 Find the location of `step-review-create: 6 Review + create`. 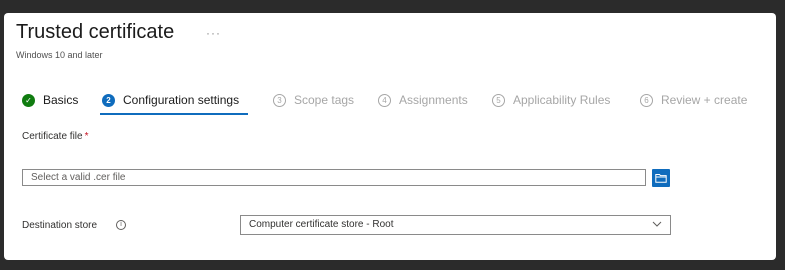

step-review-create: 6 Review + create is located at coordinates (693, 100).